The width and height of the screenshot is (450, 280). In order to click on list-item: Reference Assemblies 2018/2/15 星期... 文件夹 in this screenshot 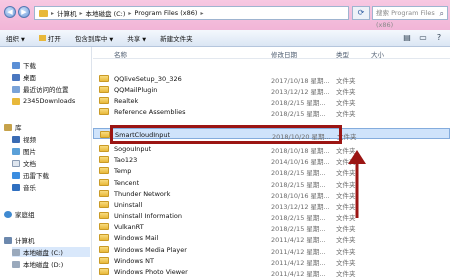, I will do `click(271, 112)`.